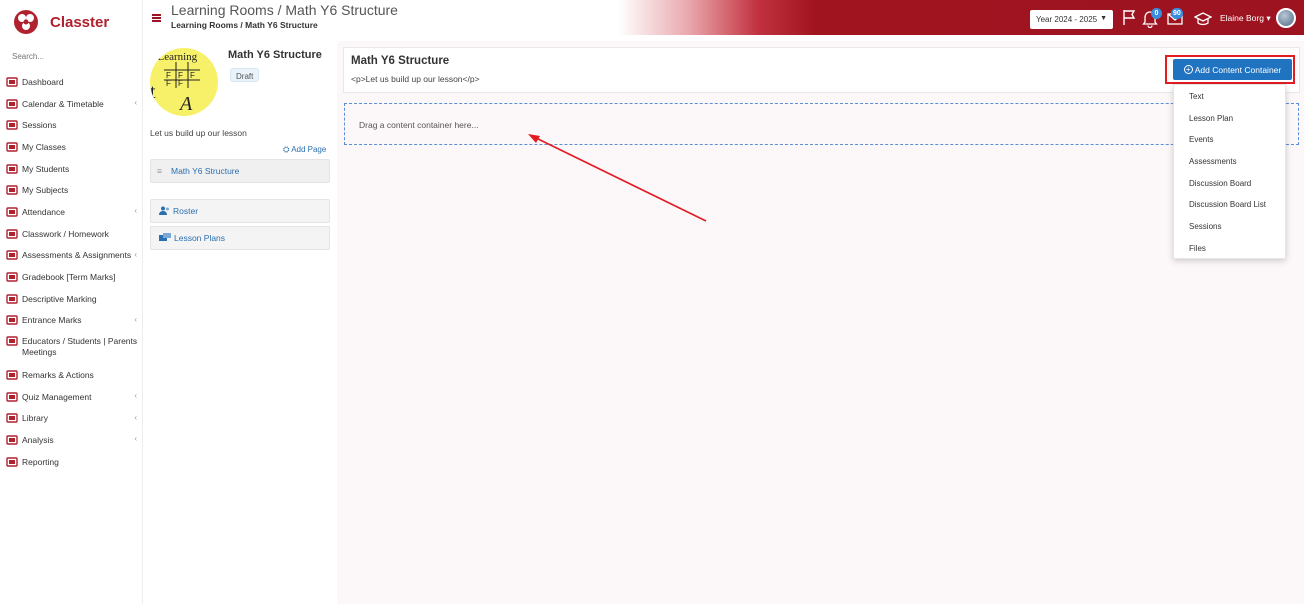 This screenshot has height=604, width=1304. What do you see at coordinates (71, 256) in the screenshot?
I see `sidebar-item: Assessments & Assignments ‹` at bounding box center [71, 256].